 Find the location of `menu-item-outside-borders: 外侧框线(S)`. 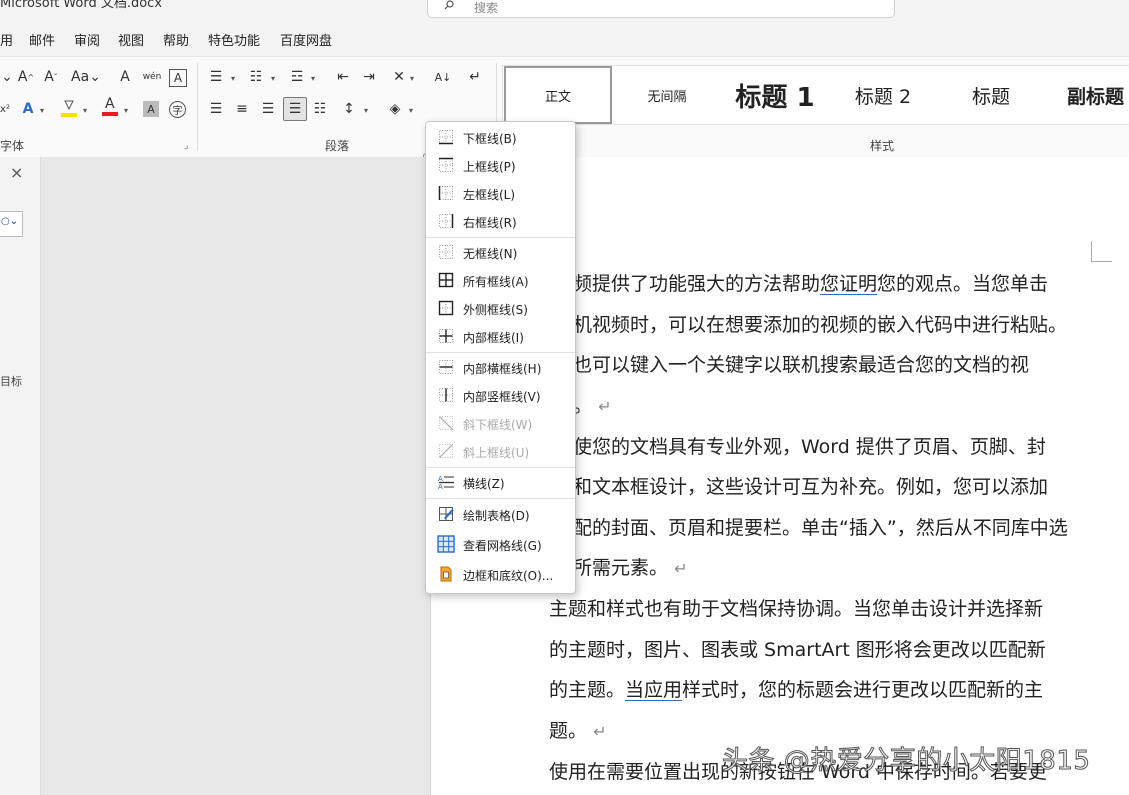

menu-item-outside-borders: 外侧框线(S) is located at coordinates (500, 308).